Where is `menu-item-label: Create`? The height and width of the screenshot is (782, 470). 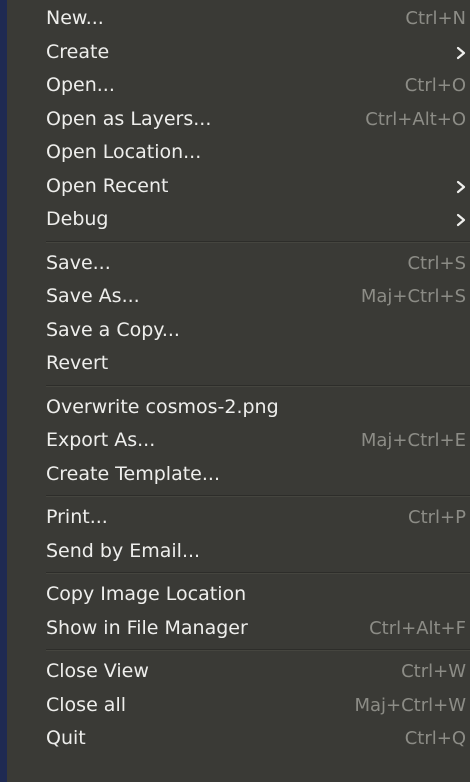 menu-item-label: Create is located at coordinates (78, 51).